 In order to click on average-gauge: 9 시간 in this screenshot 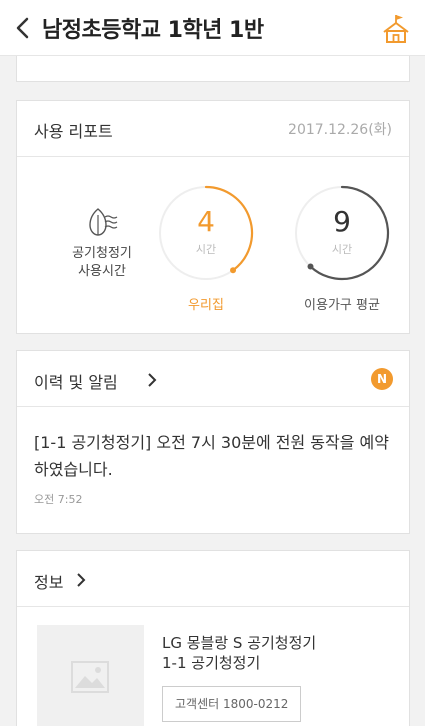, I will do `click(342, 233)`.